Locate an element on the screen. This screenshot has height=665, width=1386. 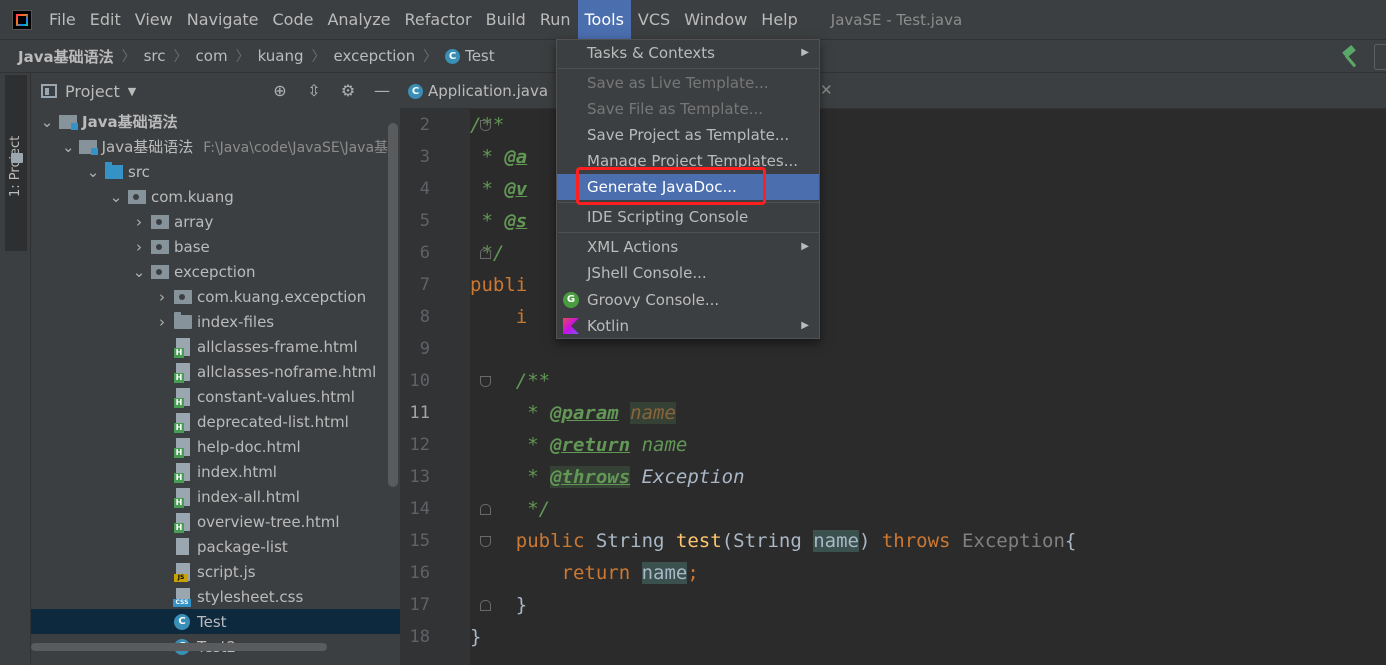
menu-help: Help is located at coordinates (779, 19).